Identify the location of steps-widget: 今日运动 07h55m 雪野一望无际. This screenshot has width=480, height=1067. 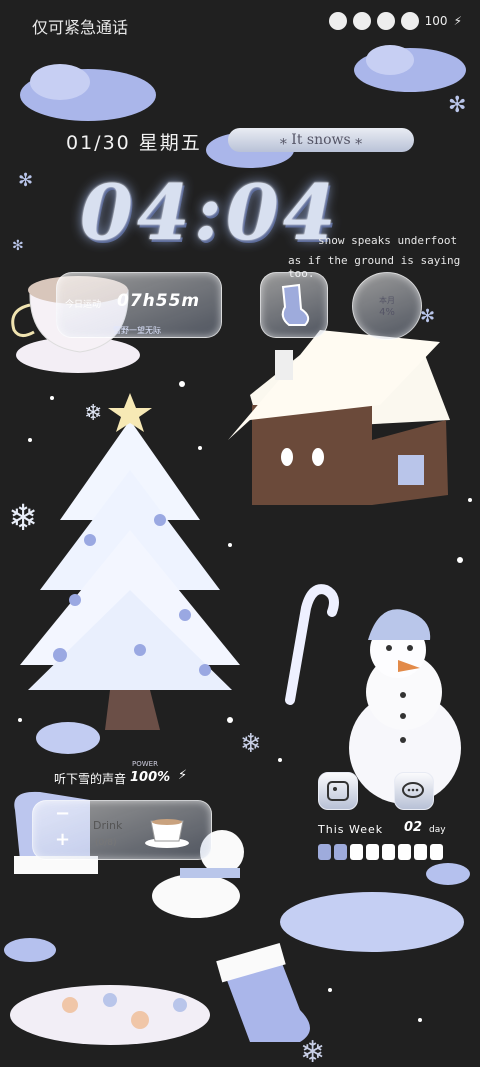
(139, 305).